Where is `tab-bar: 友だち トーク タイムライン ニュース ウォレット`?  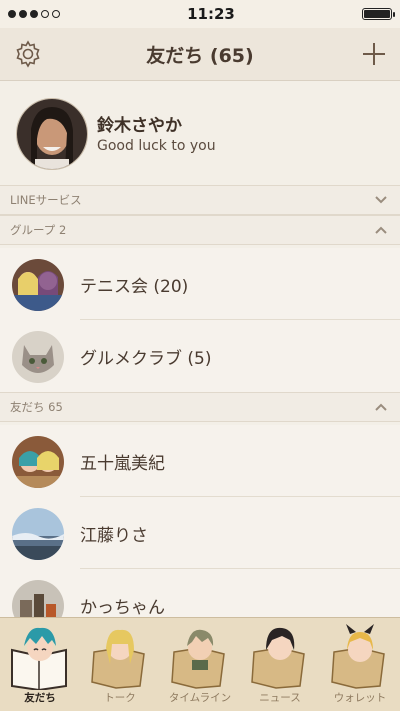 tab-bar: 友だち トーク タイムライン ニュース ウォレット is located at coordinates (200, 664).